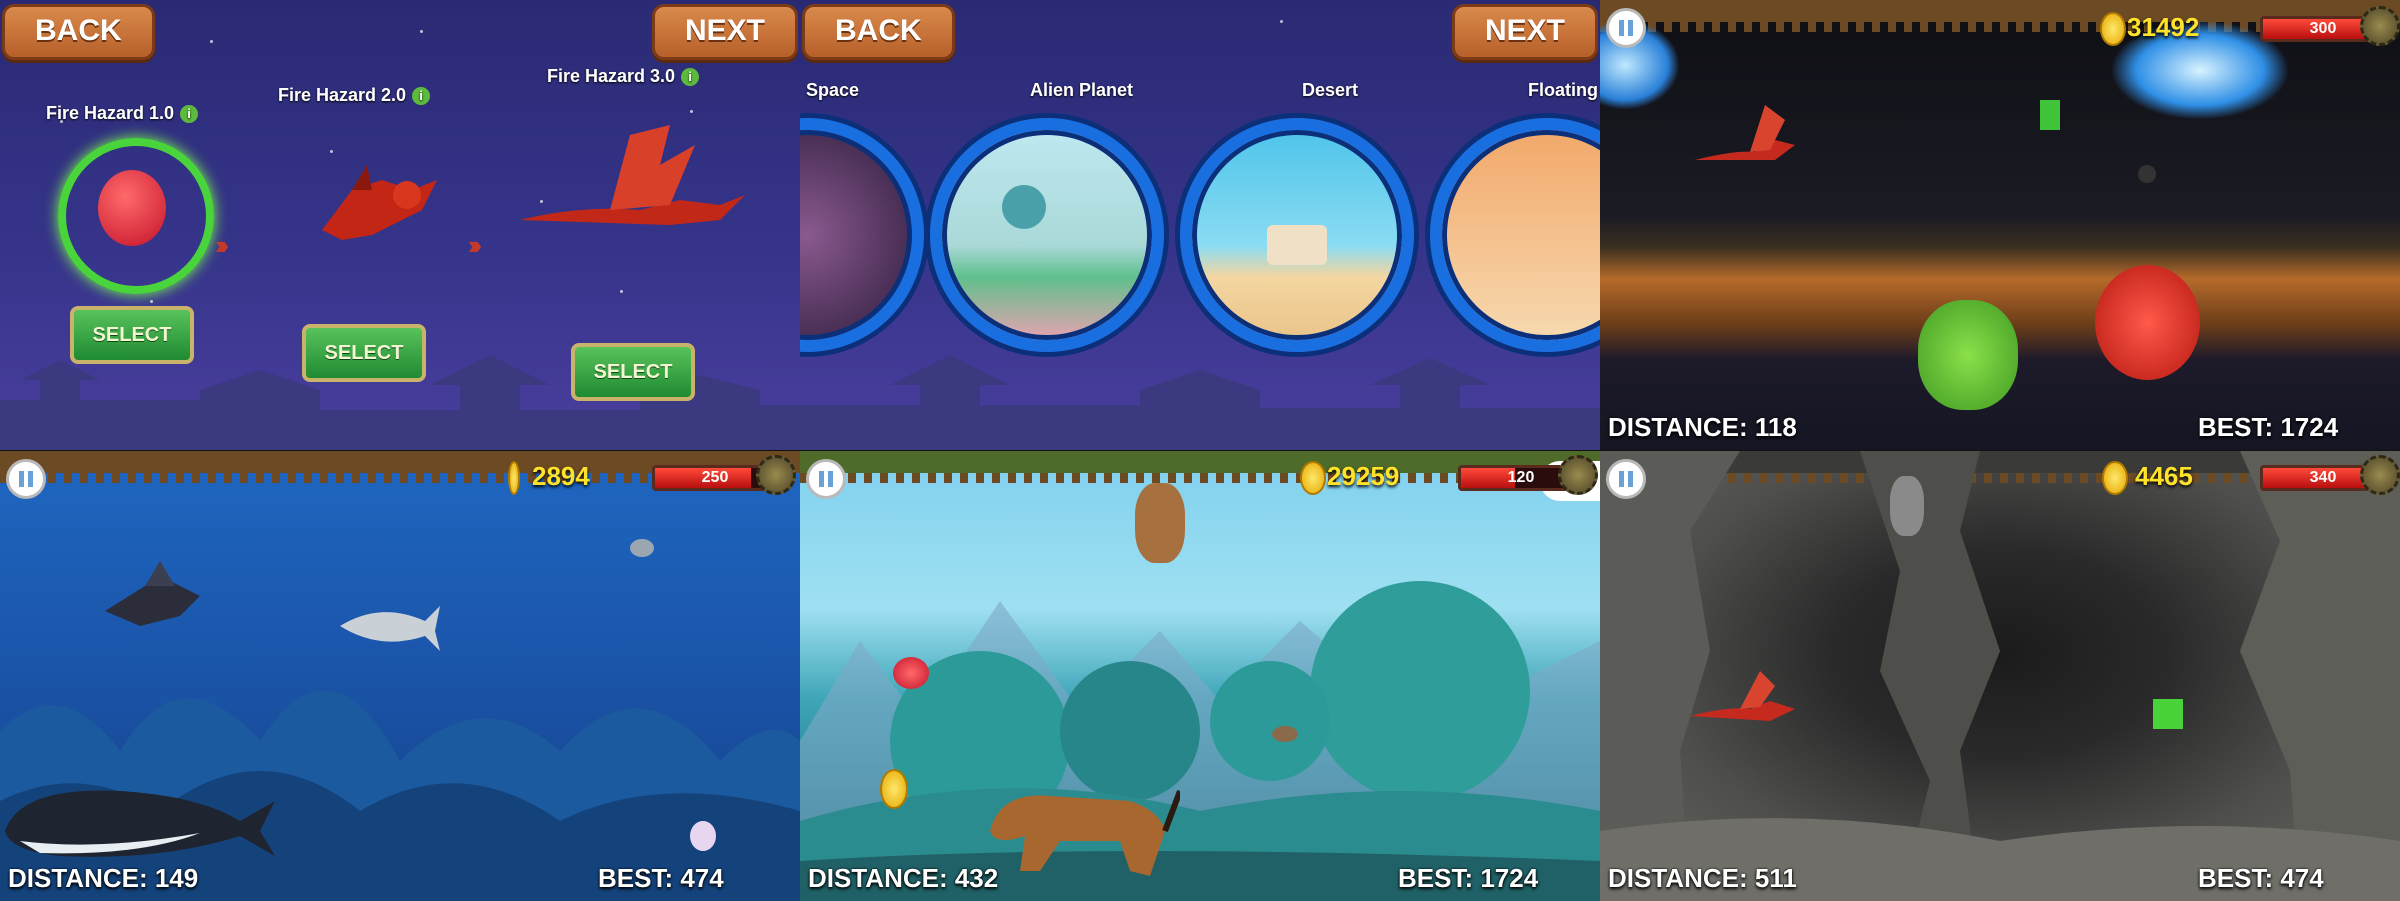 This screenshot has height=901, width=2400. What do you see at coordinates (2164, 476) in the screenshot?
I see `coin-count: 4465` at bounding box center [2164, 476].